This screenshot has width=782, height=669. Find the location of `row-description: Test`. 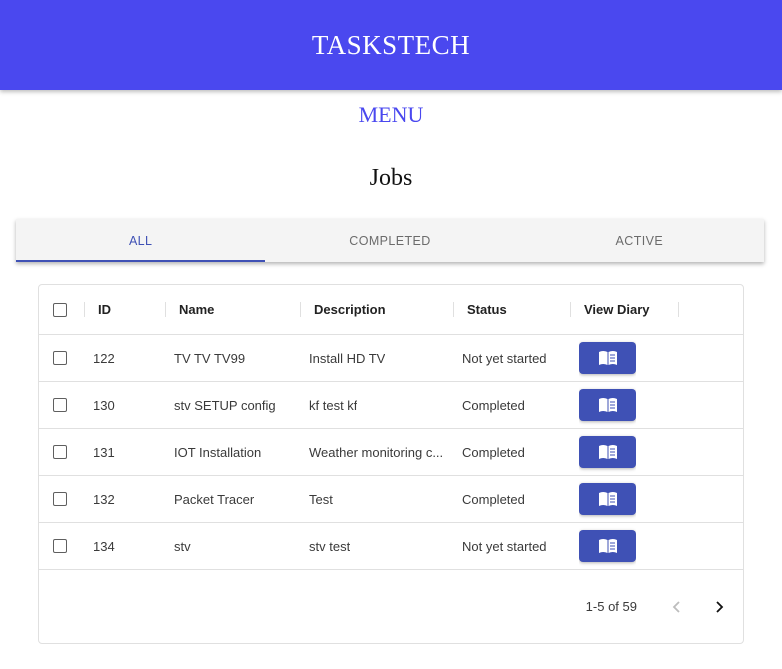

row-description: Test is located at coordinates (379, 499).